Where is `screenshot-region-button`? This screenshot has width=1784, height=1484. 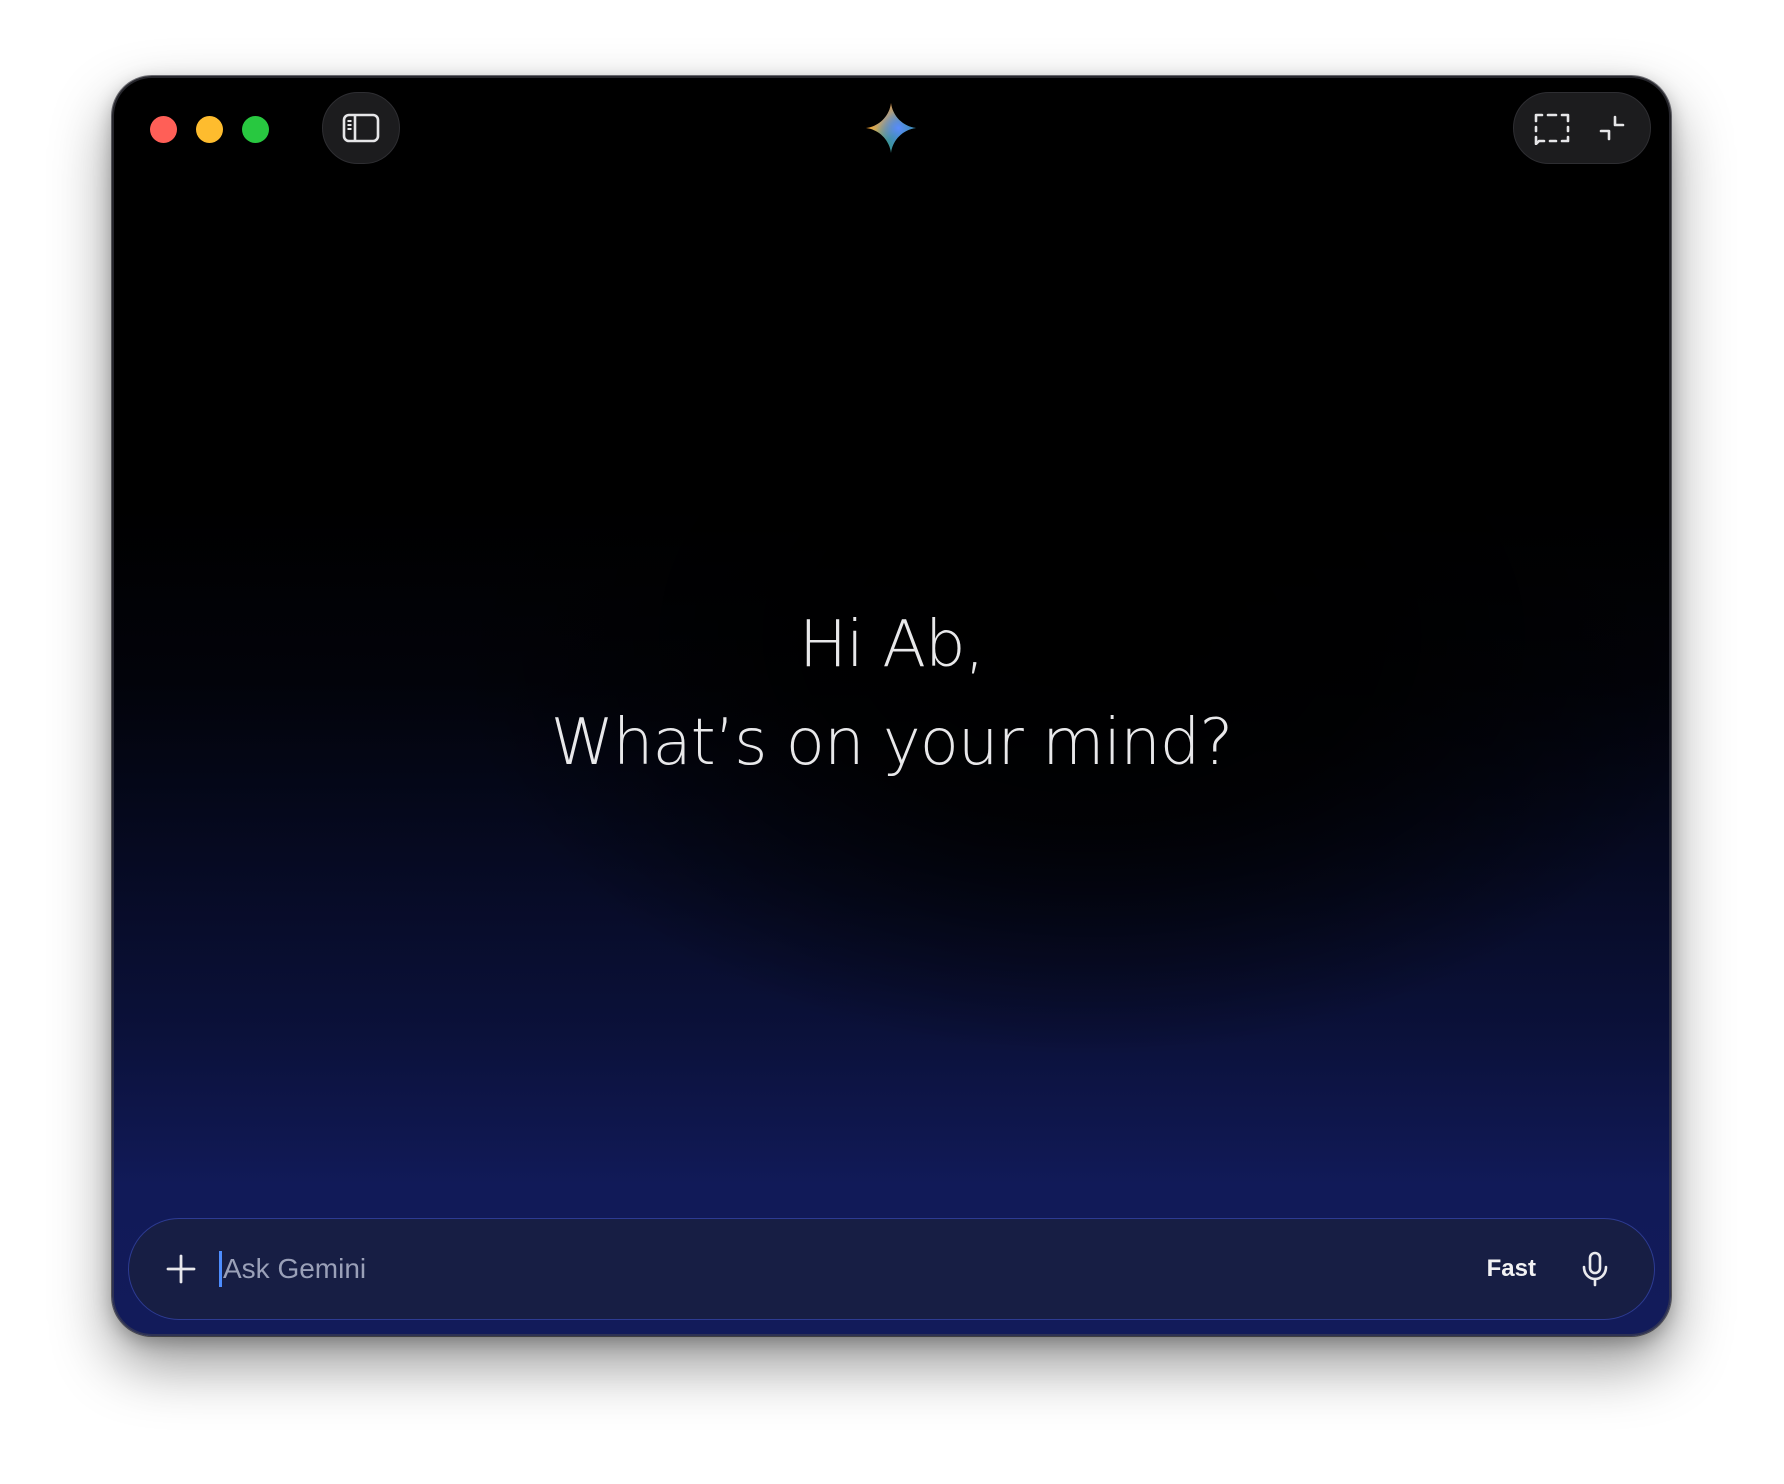 screenshot-region-button is located at coordinates (1552, 128).